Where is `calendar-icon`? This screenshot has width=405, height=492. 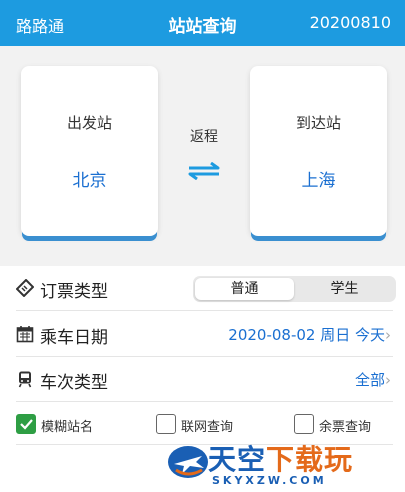
calendar-icon is located at coordinates (25, 334).